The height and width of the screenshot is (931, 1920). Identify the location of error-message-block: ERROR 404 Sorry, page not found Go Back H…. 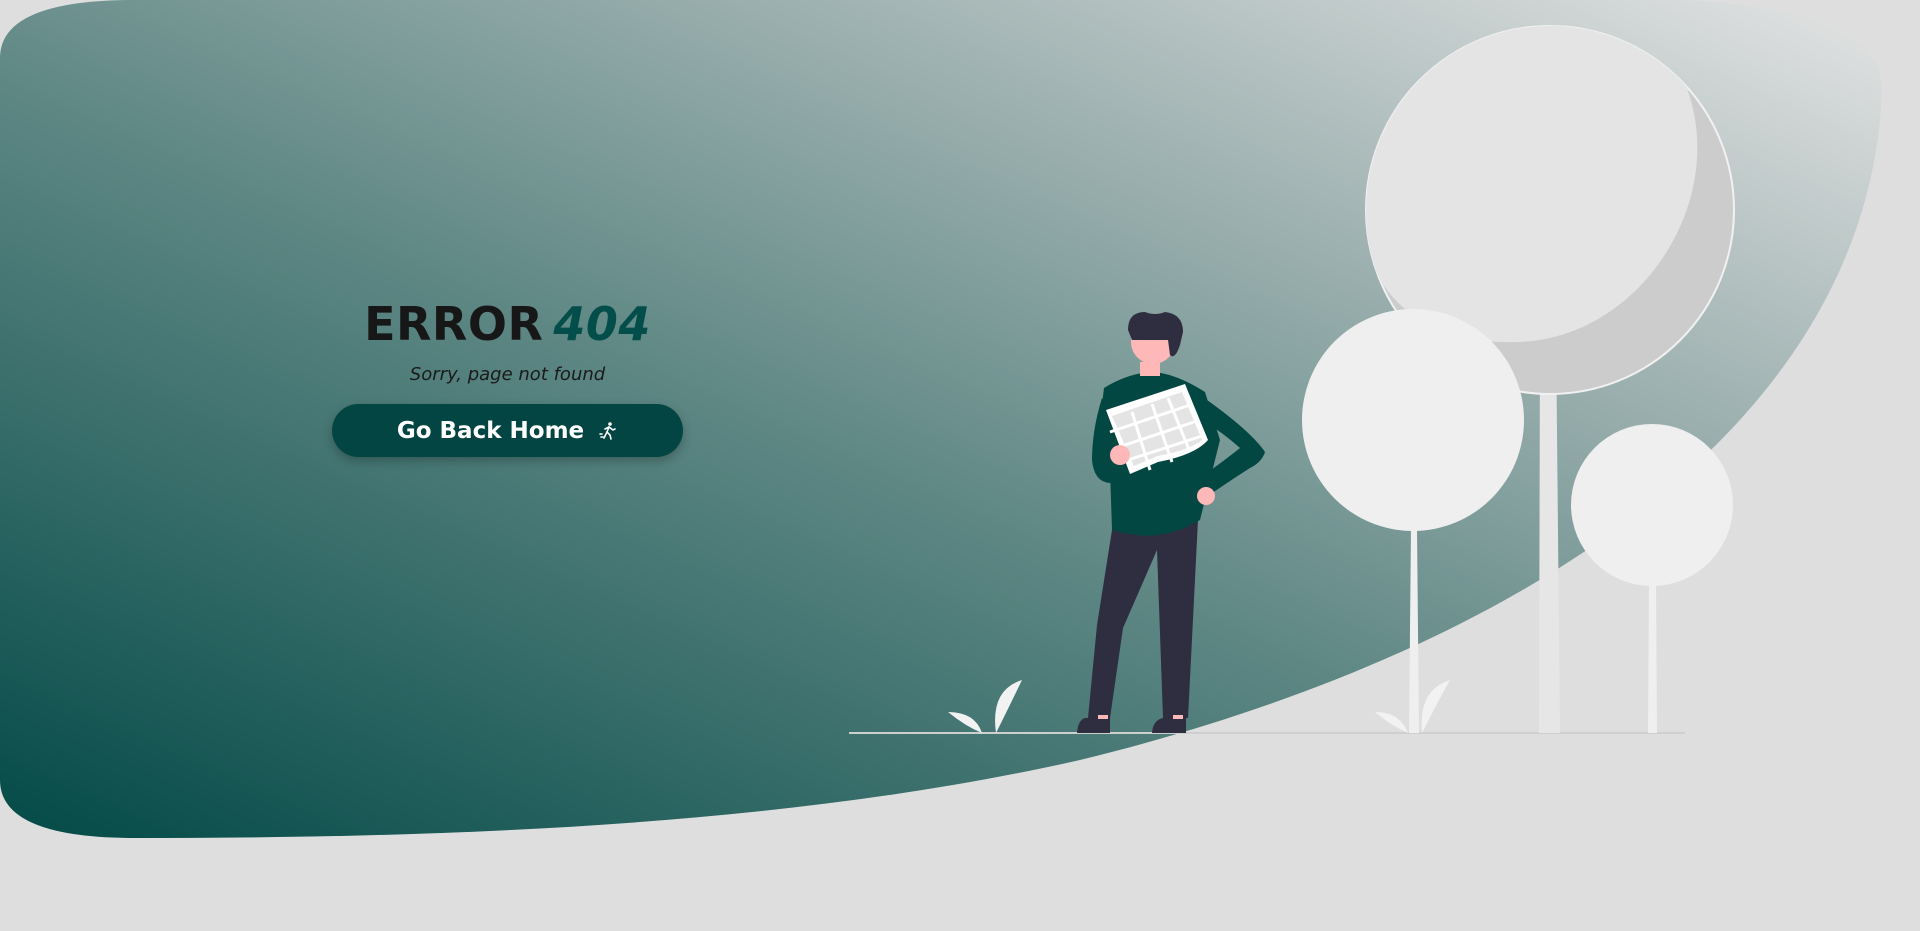
(507, 376).